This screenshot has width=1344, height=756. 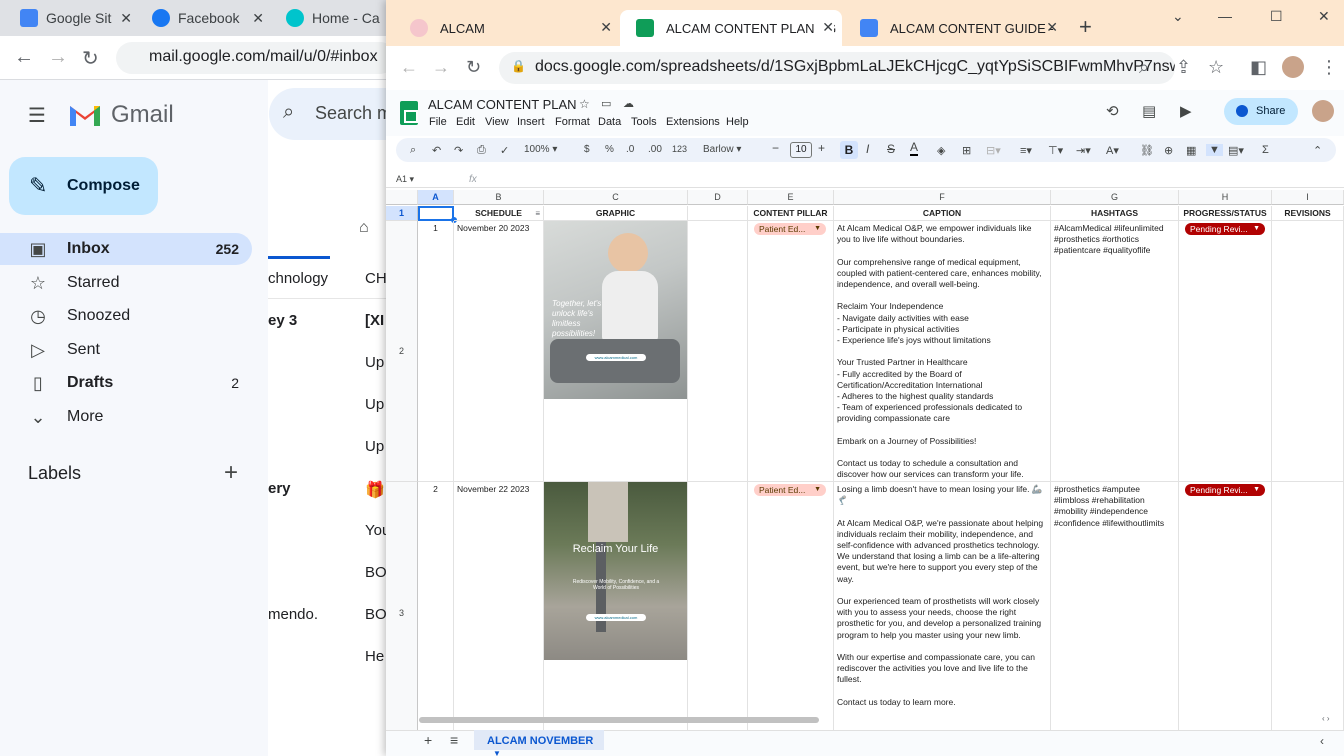 I want to click on side-panel-icon: ◧, so click(x=1258, y=67).